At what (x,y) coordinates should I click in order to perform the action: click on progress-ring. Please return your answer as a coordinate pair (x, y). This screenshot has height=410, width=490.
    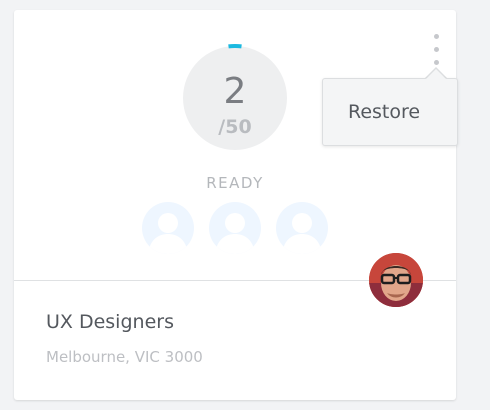
    Looking at the image, I should click on (235, 46).